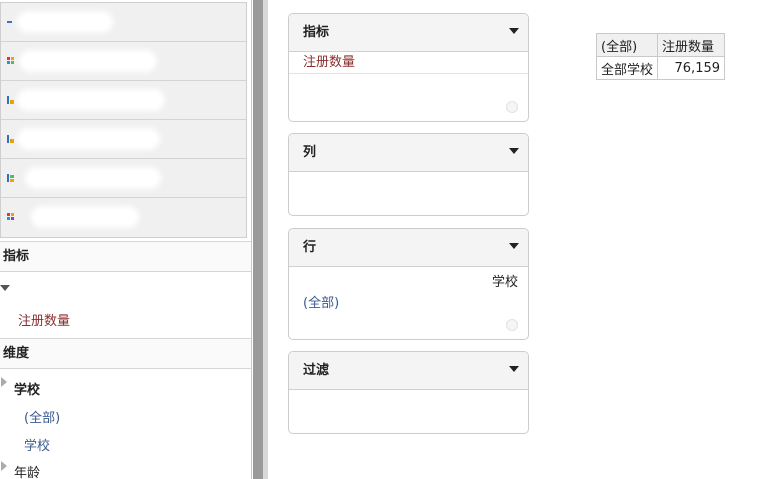  I want to click on dimensions-section-header: 维度, so click(125, 353).